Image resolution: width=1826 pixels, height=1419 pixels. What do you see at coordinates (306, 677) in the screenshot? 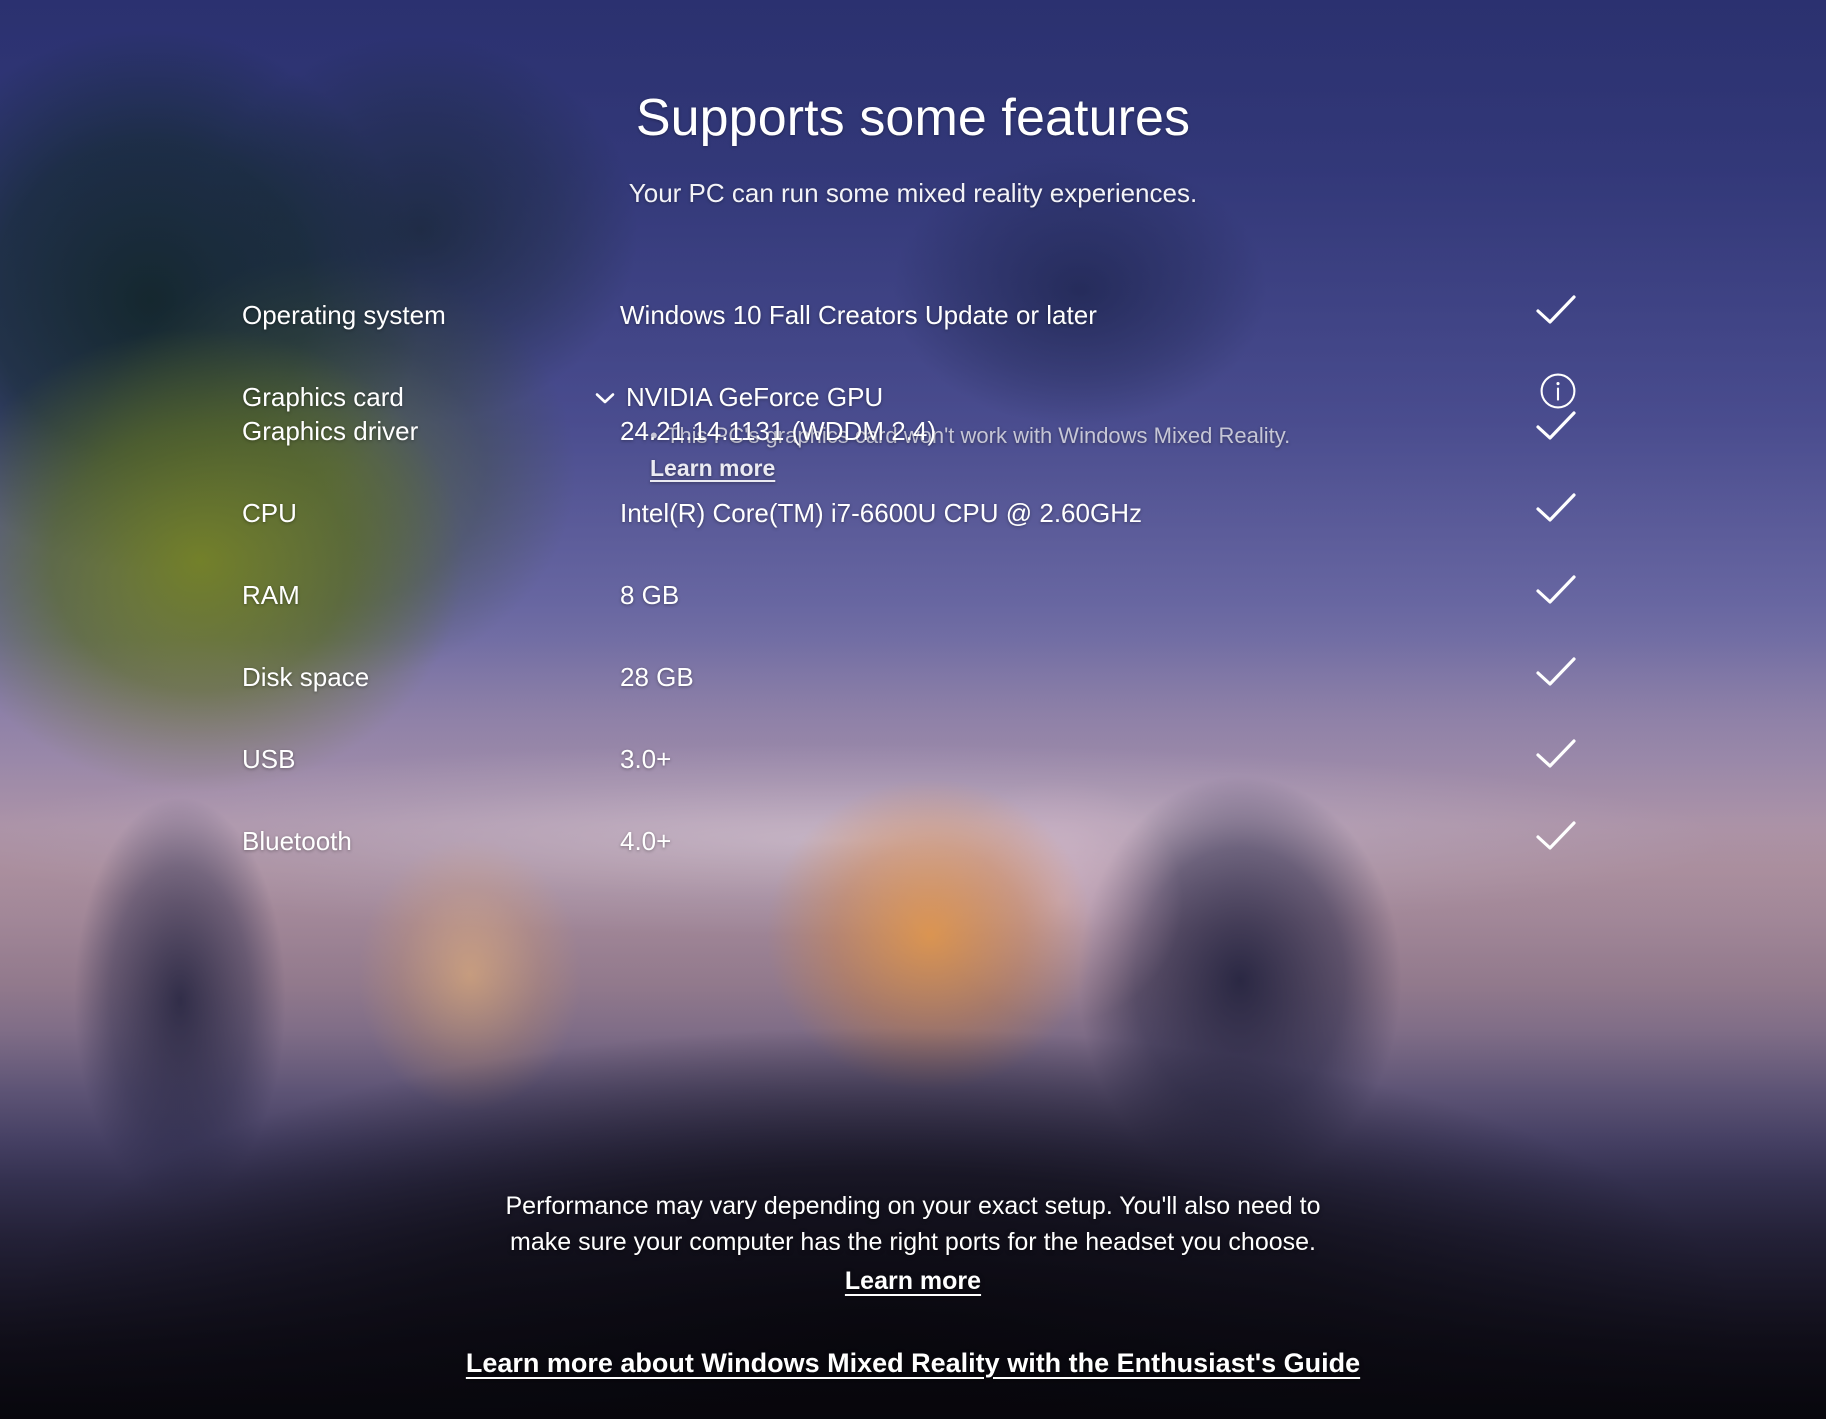
I see `spec-label: Disk space` at bounding box center [306, 677].